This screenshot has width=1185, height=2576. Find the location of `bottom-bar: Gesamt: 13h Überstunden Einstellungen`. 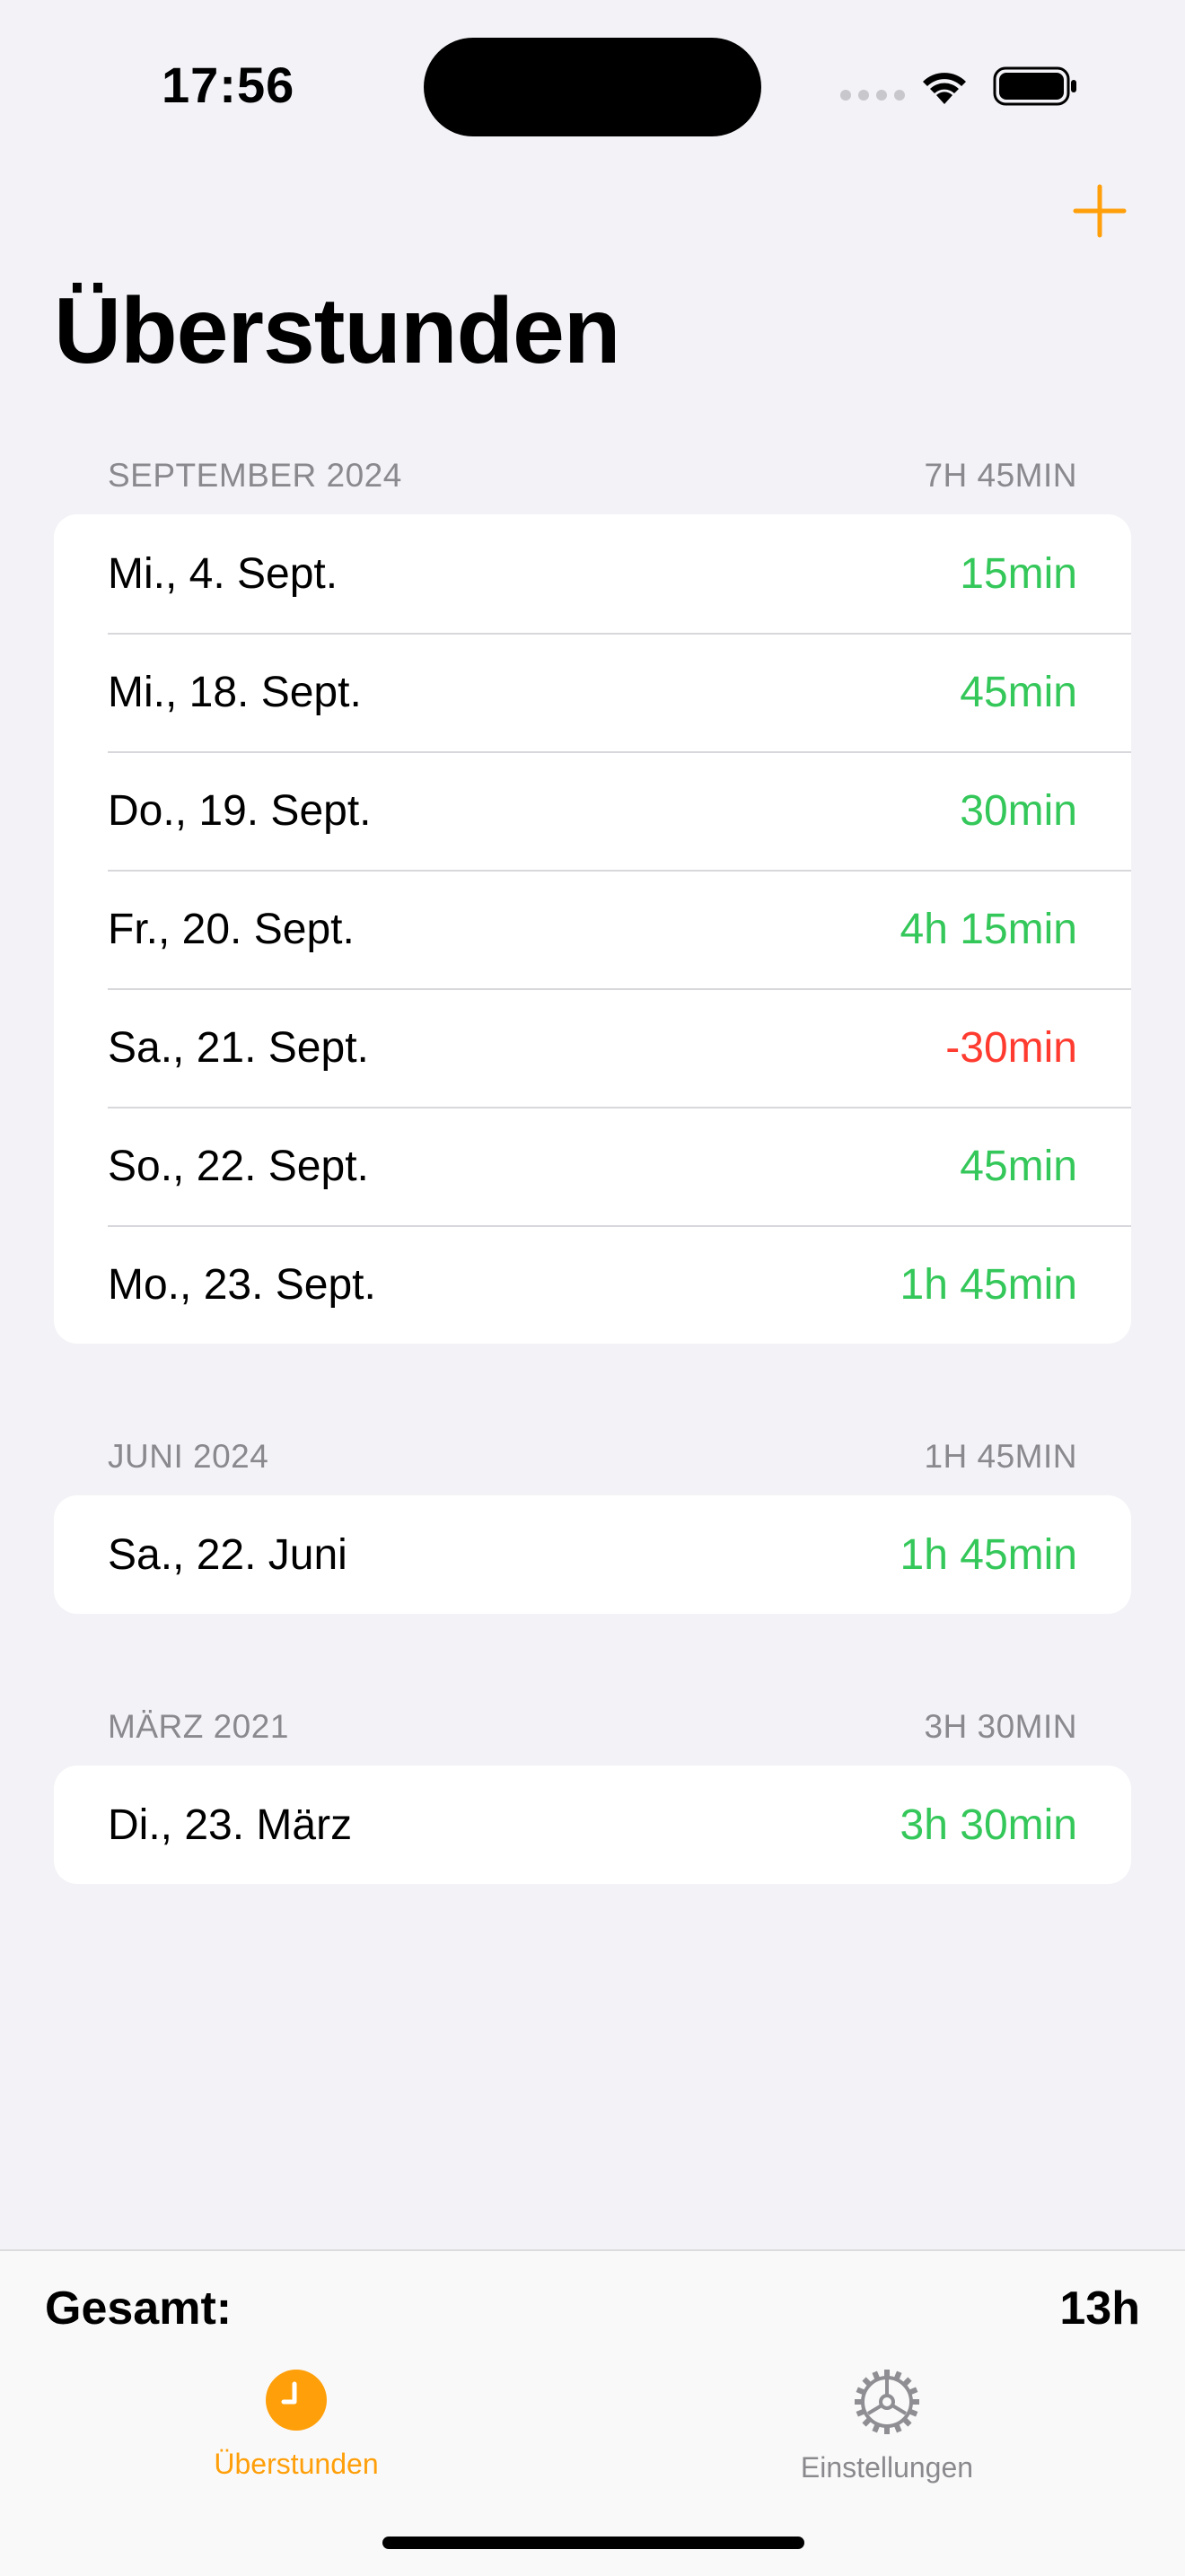

bottom-bar: Gesamt: 13h Überstunden Einstellungen is located at coordinates (592, 2412).